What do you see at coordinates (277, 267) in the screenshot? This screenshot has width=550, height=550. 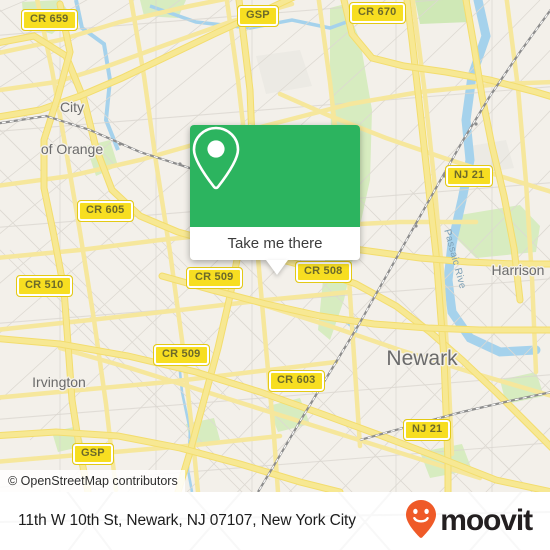 I see `popup-pointer-tail` at bounding box center [277, 267].